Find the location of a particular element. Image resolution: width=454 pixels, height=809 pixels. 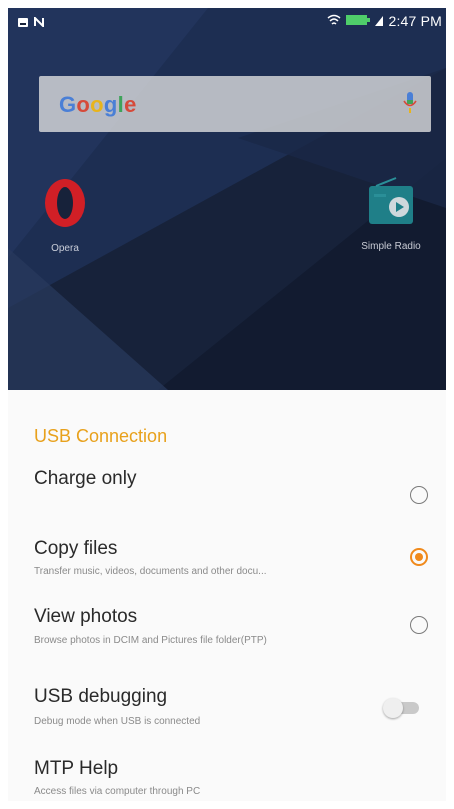

google-logo-wordmark: Google is located at coordinates (98, 104).